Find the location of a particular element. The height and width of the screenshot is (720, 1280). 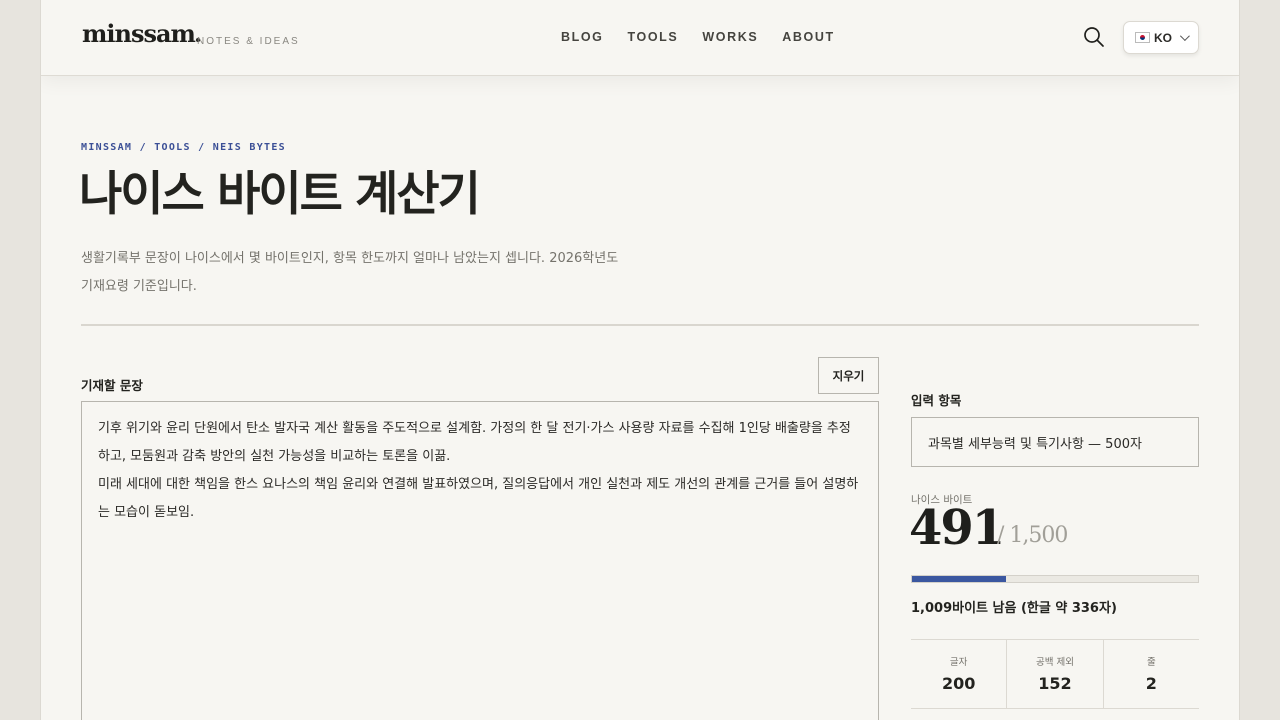

logo-text: minssam is located at coordinates (139, 33).